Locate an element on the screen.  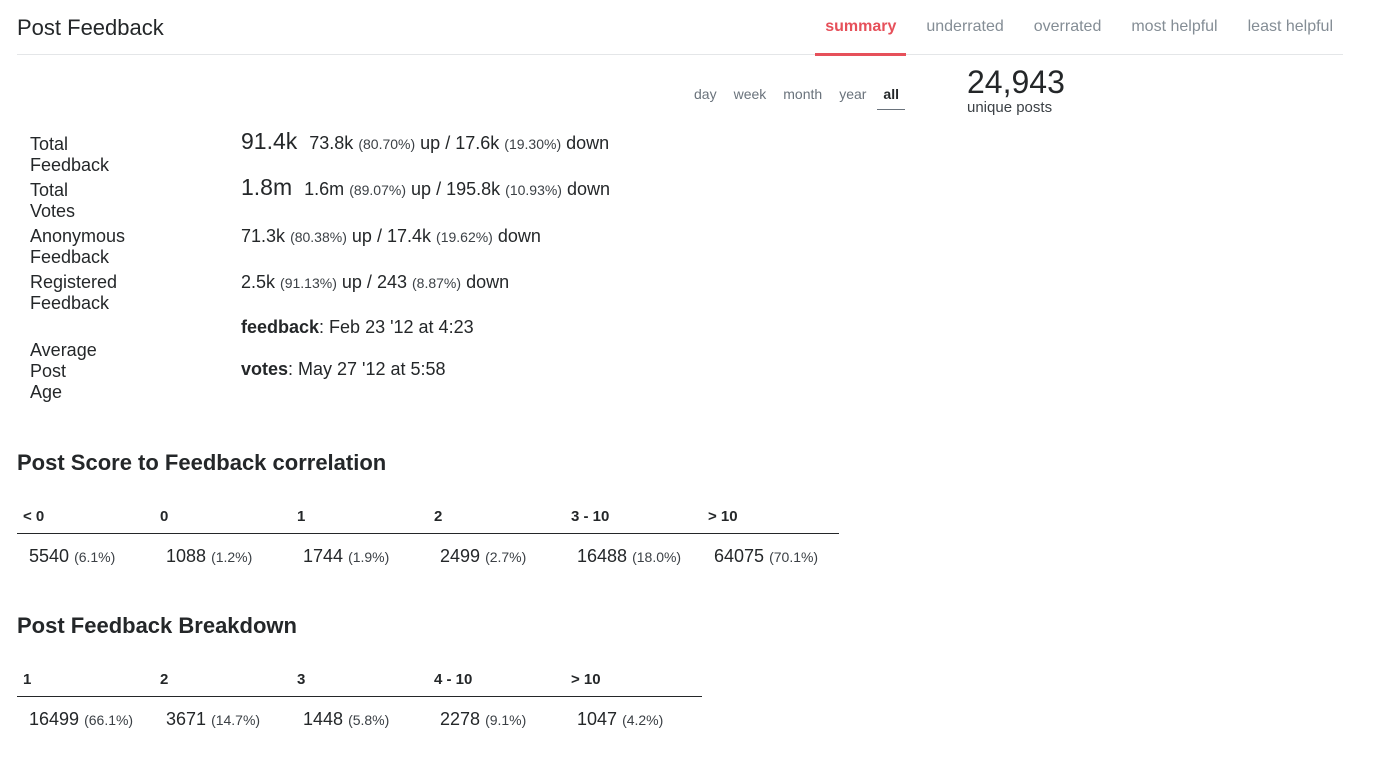
column-header: 0 is located at coordinates (222, 521).